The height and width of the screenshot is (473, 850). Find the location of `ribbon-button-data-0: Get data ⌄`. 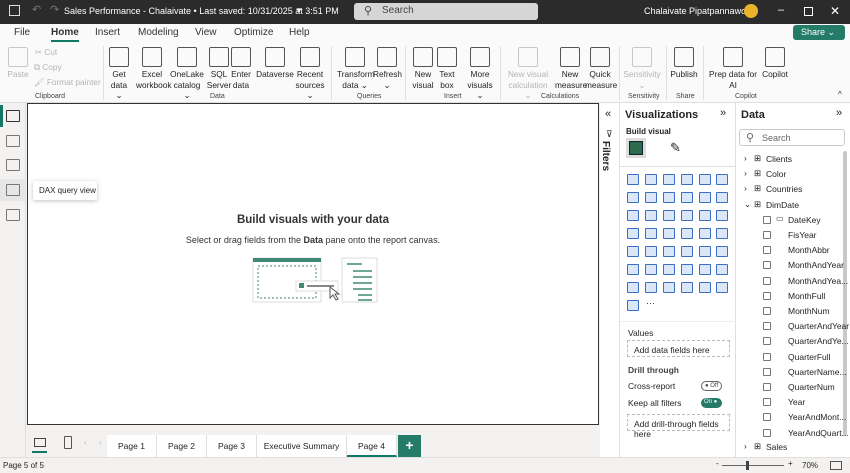

ribbon-button-data-0: Get data ⌄ is located at coordinates (119, 74).